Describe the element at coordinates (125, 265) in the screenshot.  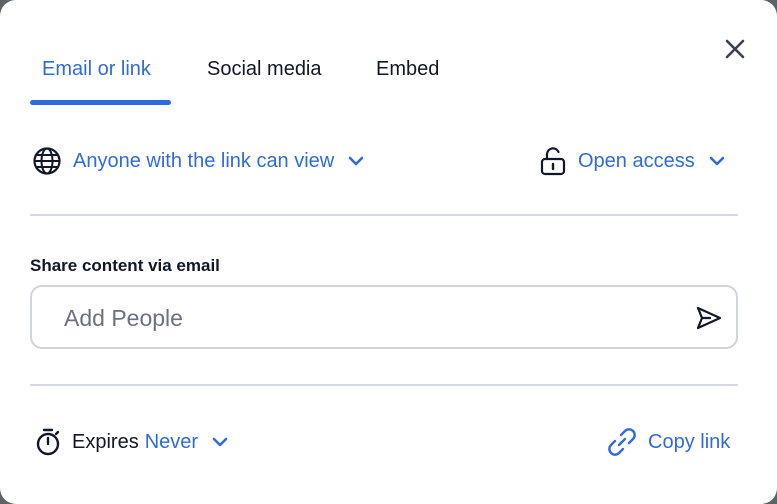
I see `share-email-section-label: Share content via email` at that location.